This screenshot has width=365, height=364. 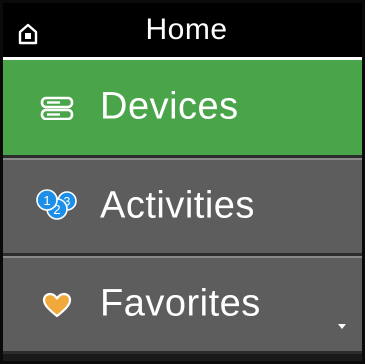 What do you see at coordinates (46, 200) in the screenshot?
I see `svg-text: 1` at bounding box center [46, 200].